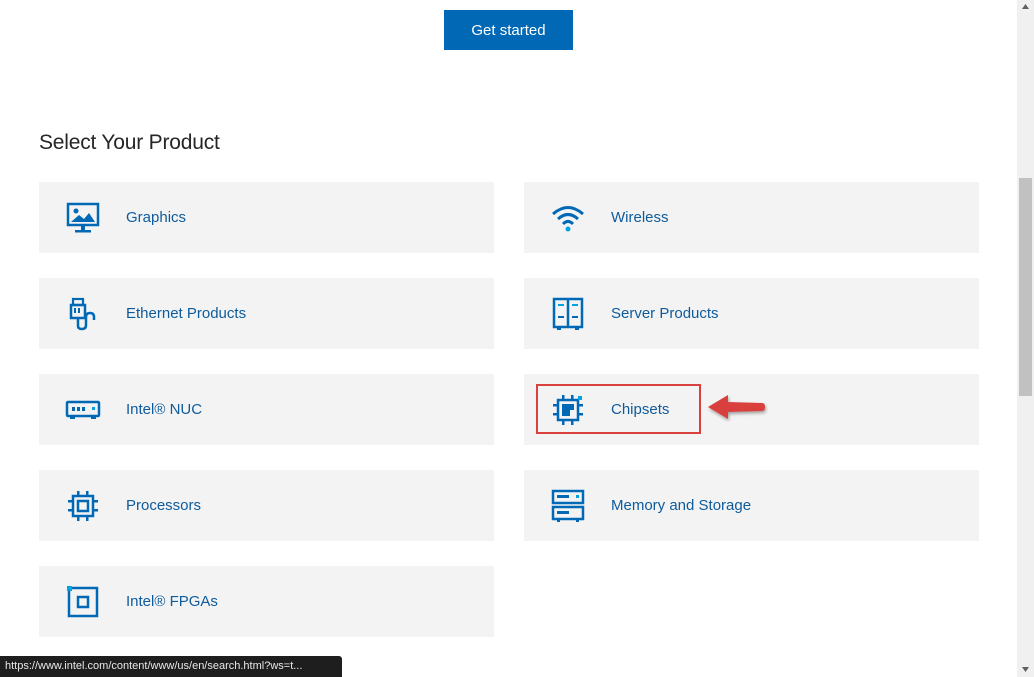  I want to click on product-label: Memory and Storage, so click(681, 505).